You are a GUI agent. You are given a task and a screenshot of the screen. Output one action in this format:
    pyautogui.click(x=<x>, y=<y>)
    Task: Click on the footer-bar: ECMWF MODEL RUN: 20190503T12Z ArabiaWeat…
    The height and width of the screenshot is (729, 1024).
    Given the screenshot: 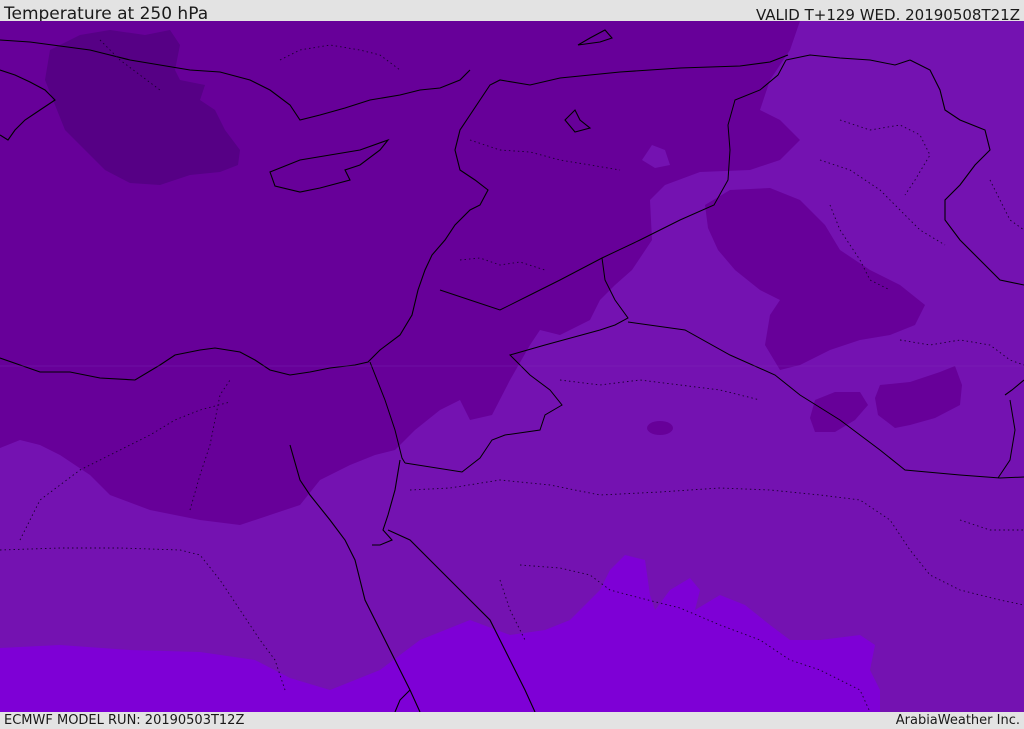 What is the action you would take?
    pyautogui.click(x=512, y=720)
    